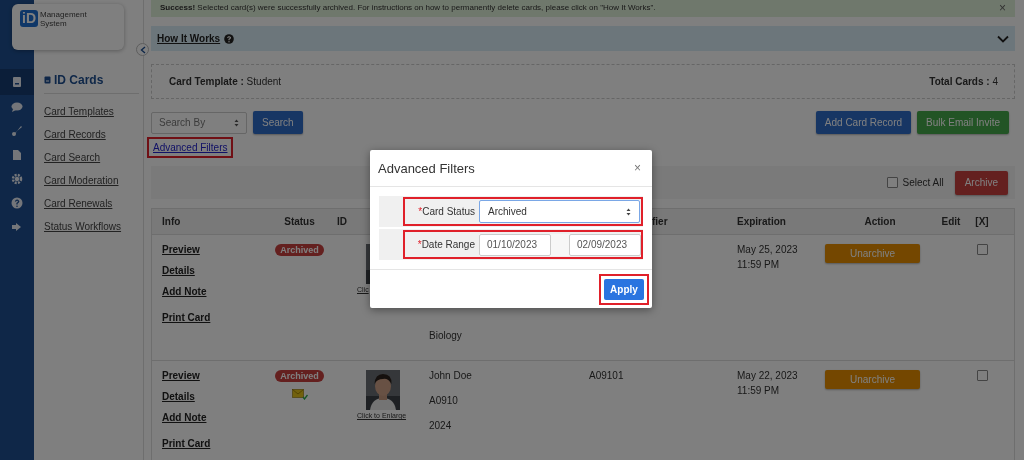 This screenshot has height=460, width=1024. I want to click on column-header: fier, so click(660, 221).